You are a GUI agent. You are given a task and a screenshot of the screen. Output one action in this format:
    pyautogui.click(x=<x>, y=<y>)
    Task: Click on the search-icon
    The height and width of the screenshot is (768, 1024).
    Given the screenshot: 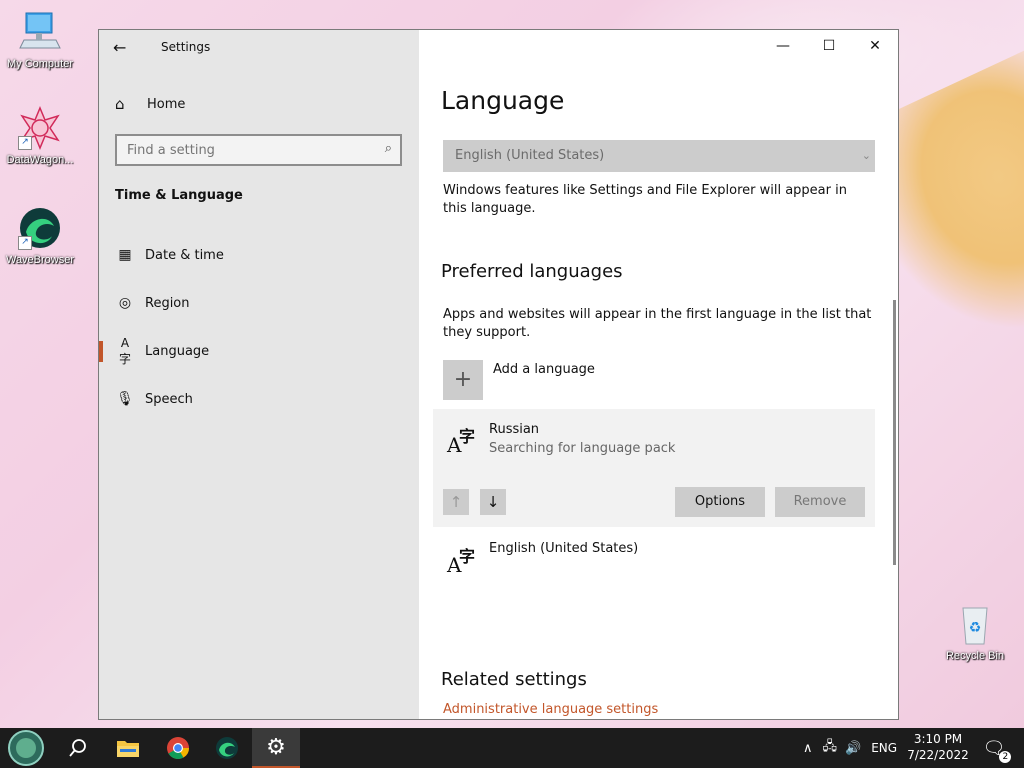 What is the action you would take?
    pyautogui.click(x=77, y=748)
    